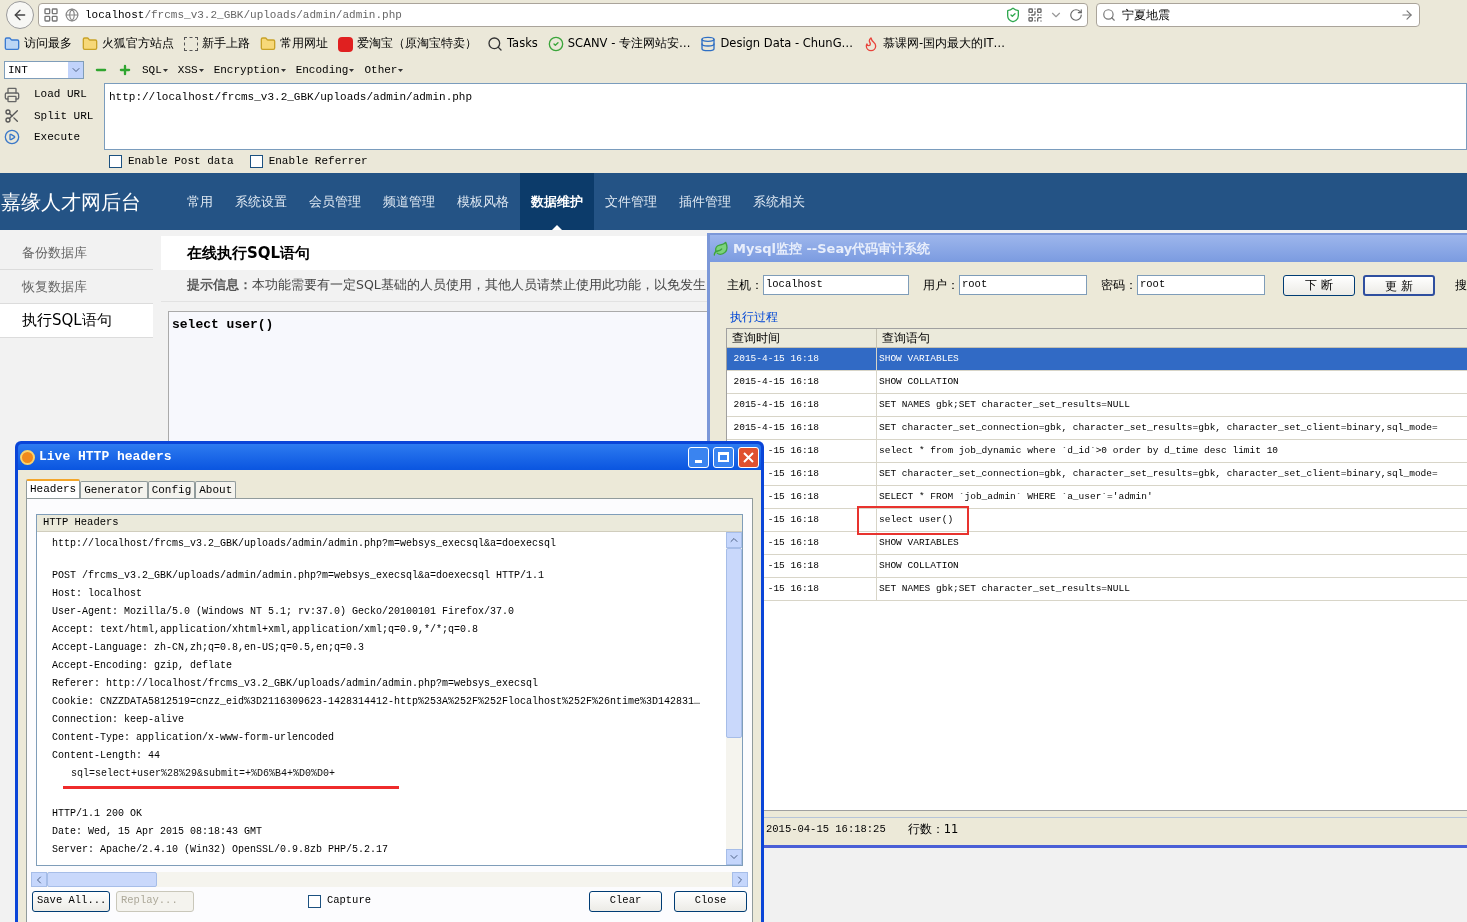 Image resolution: width=1467 pixels, height=922 pixels. What do you see at coordinates (698, 457) in the screenshot?
I see `minimize-icon` at bounding box center [698, 457].